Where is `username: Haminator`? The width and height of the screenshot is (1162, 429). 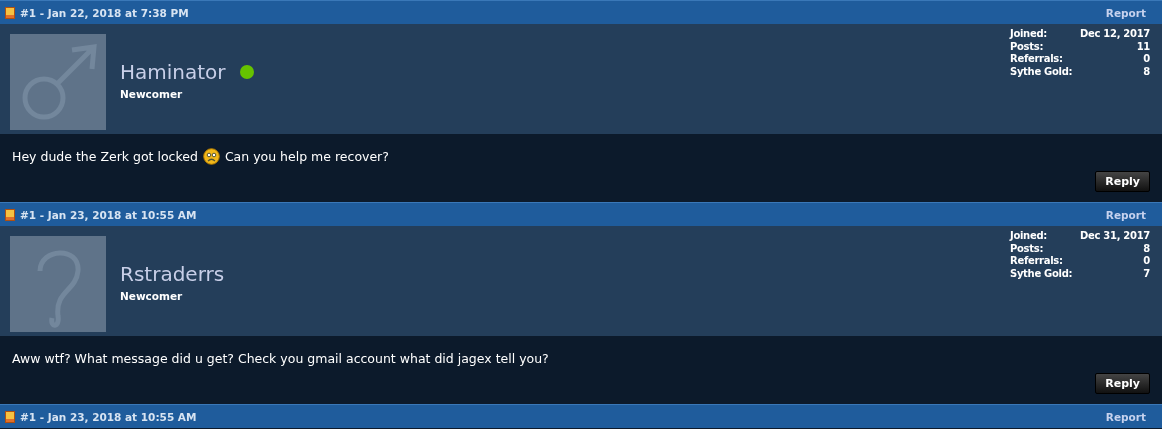
username: Haminator is located at coordinates (173, 72).